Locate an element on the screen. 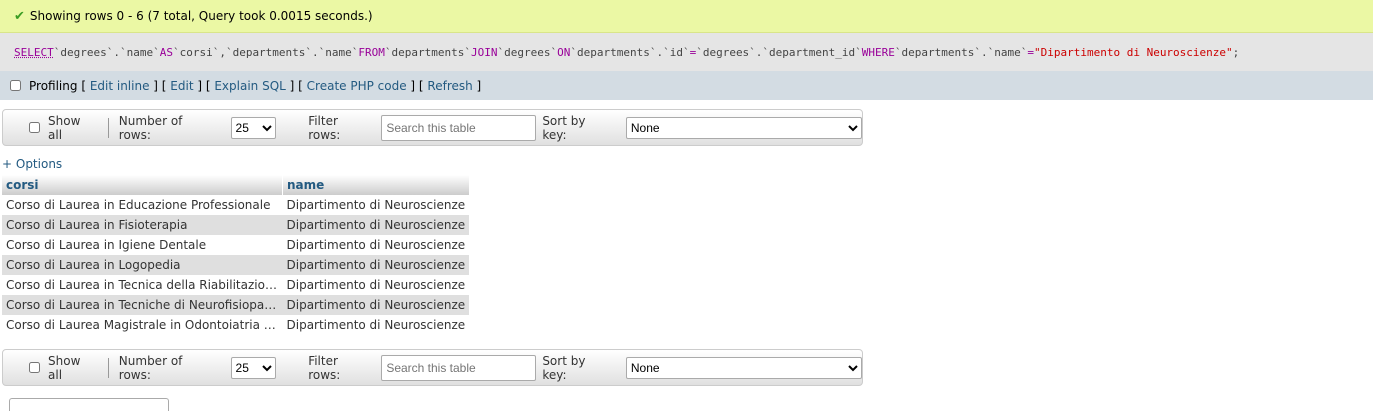 The height and width of the screenshot is (411, 1373). sql-text: `corsi`,`departments`.`name` is located at coordinates (265, 52).